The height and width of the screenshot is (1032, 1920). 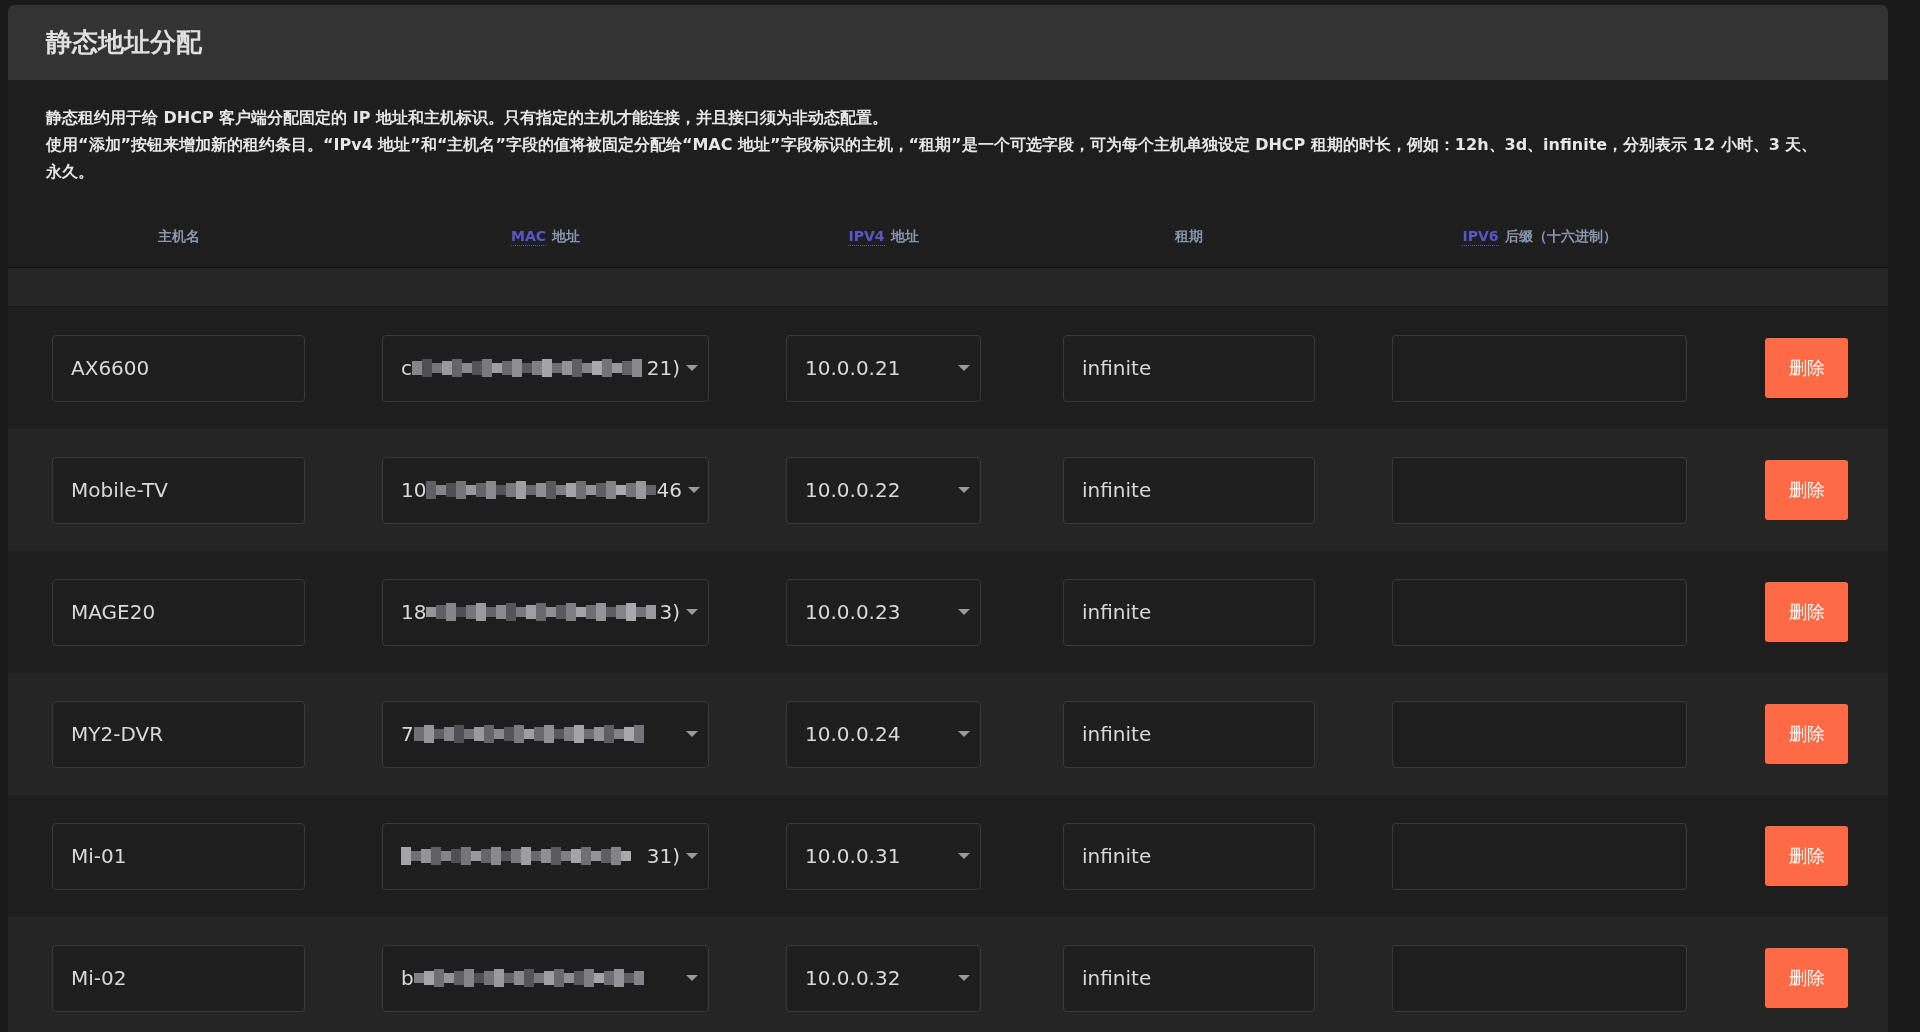 I want to click on mac-text-fragment: 31), so click(x=663, y=856).